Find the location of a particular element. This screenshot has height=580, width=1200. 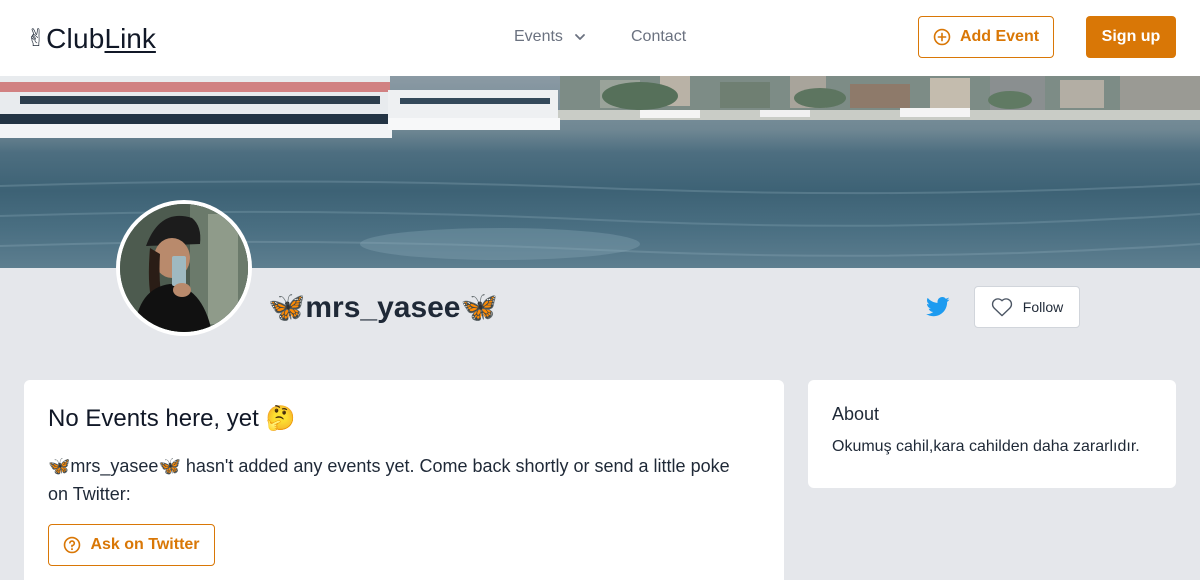

ask-on-twitter-button: Ask on Twitter is located at coordinates (131, 545).